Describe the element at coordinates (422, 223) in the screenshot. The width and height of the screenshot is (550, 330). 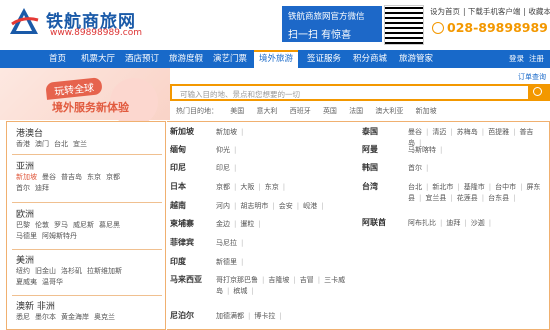
I see `city-link: 阿布扎比` at that location.